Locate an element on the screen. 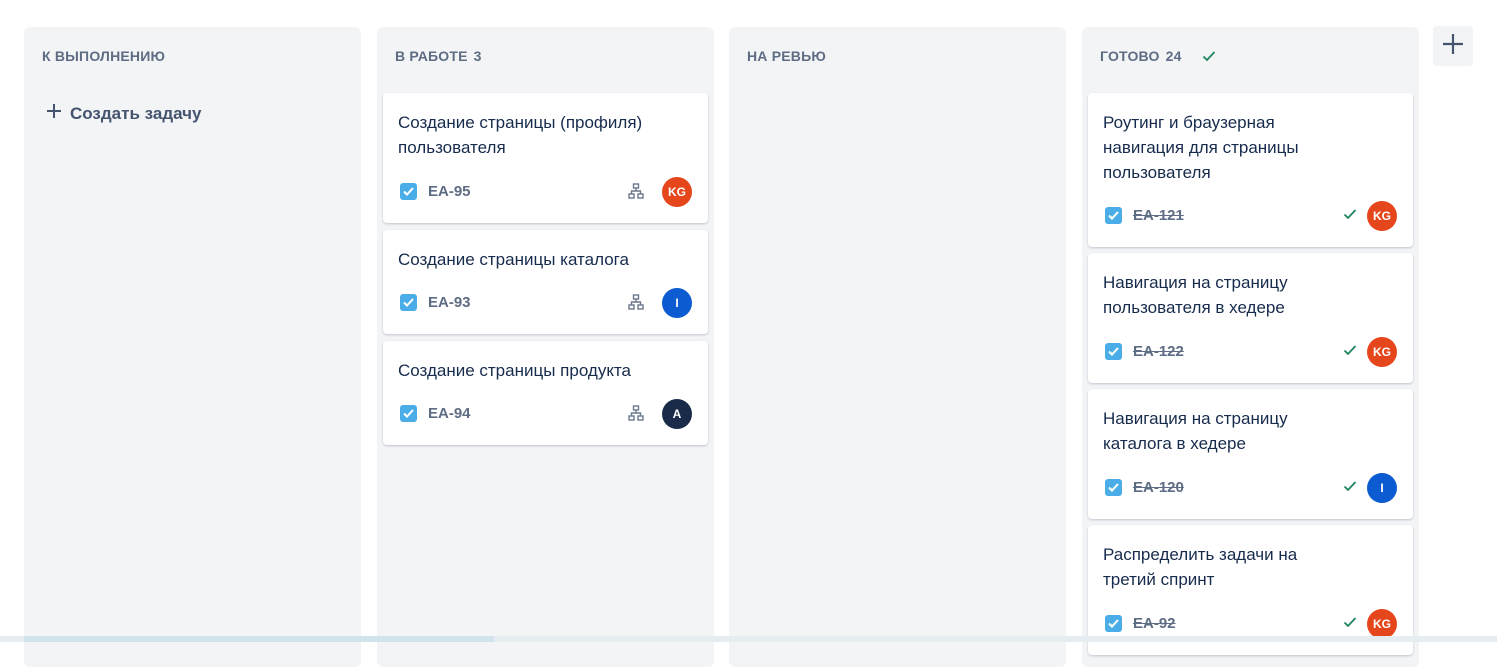  card-footer: EA-92 KG is located at coordinates (1251, 624).